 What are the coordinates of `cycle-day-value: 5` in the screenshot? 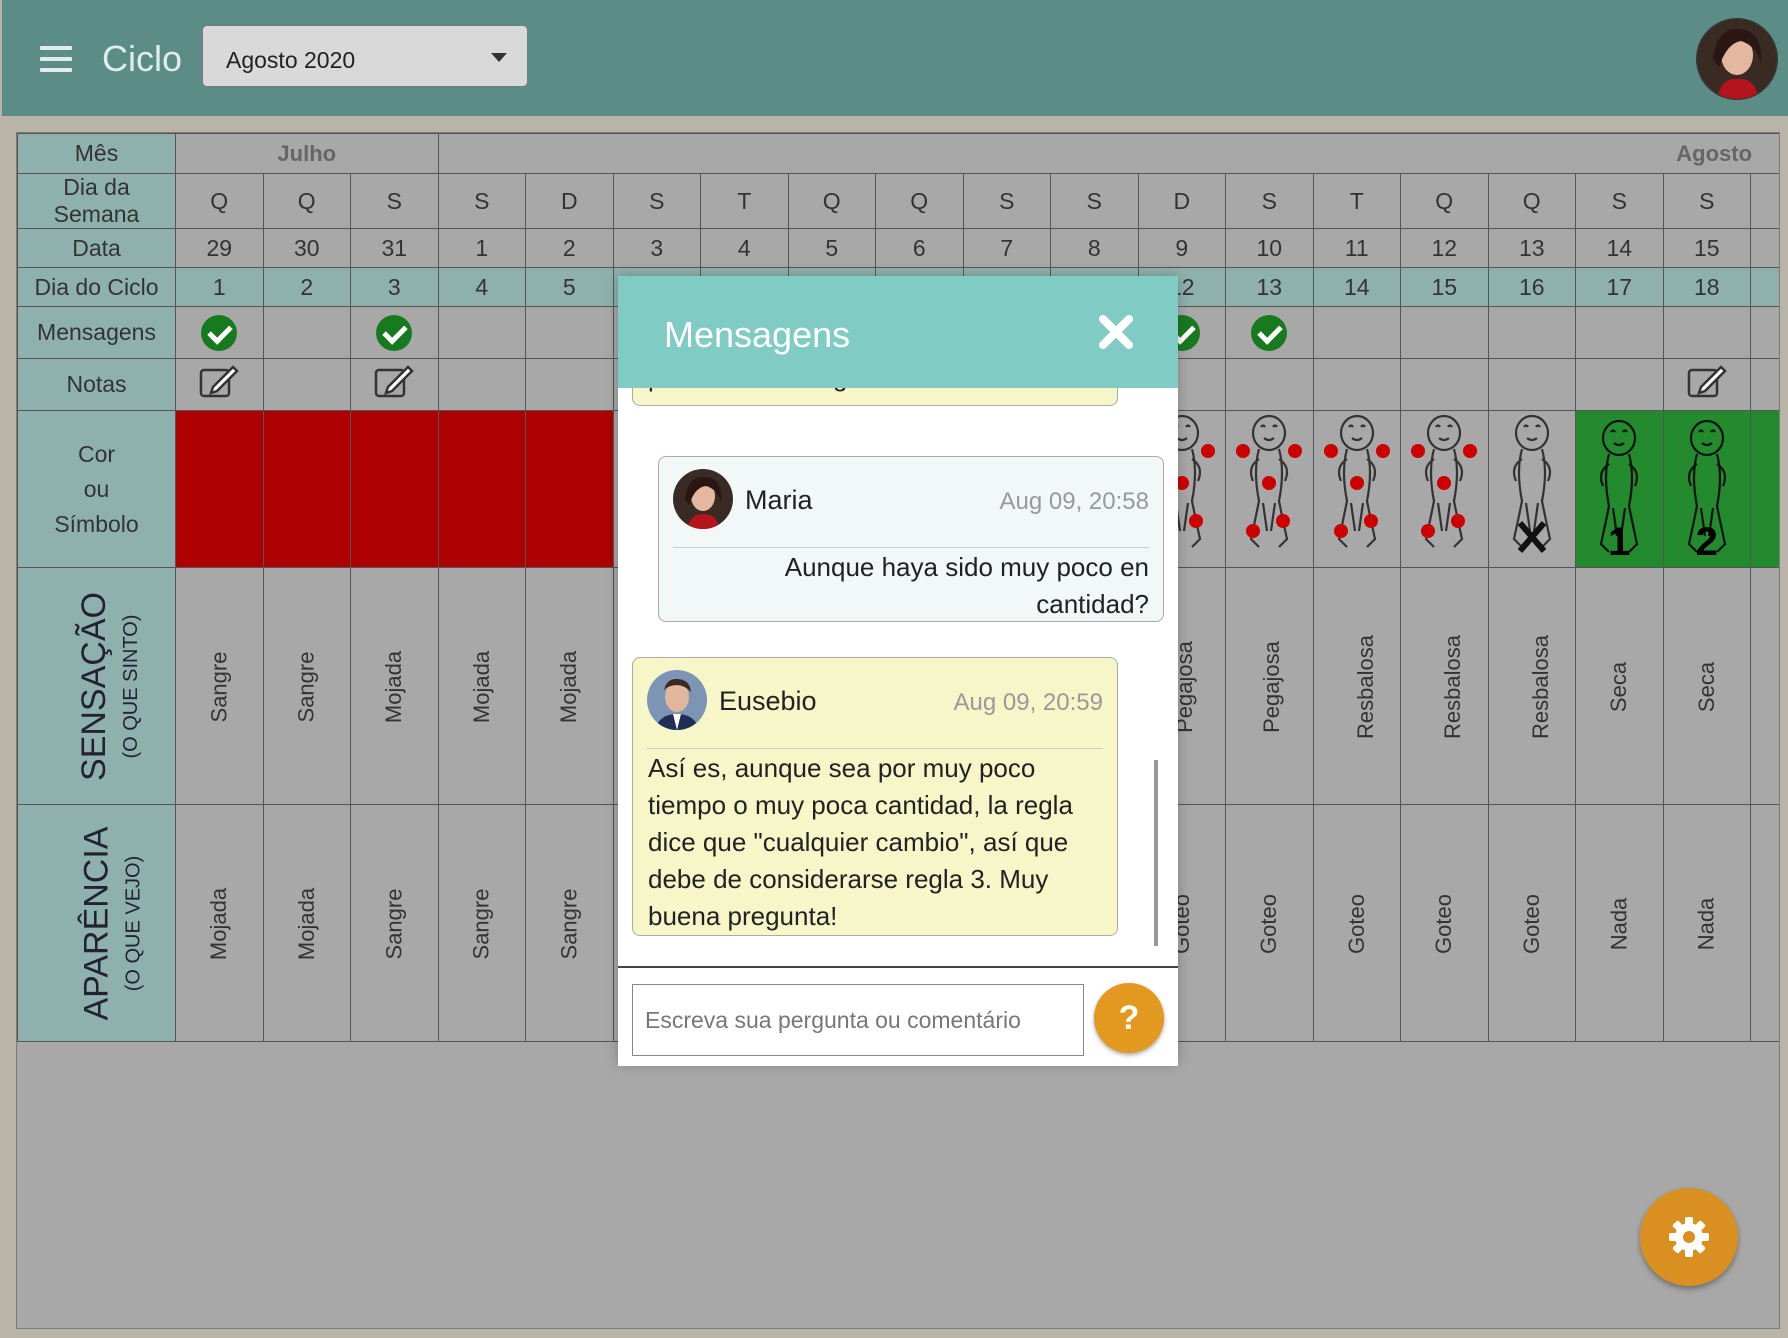 It's located at (569, 286).